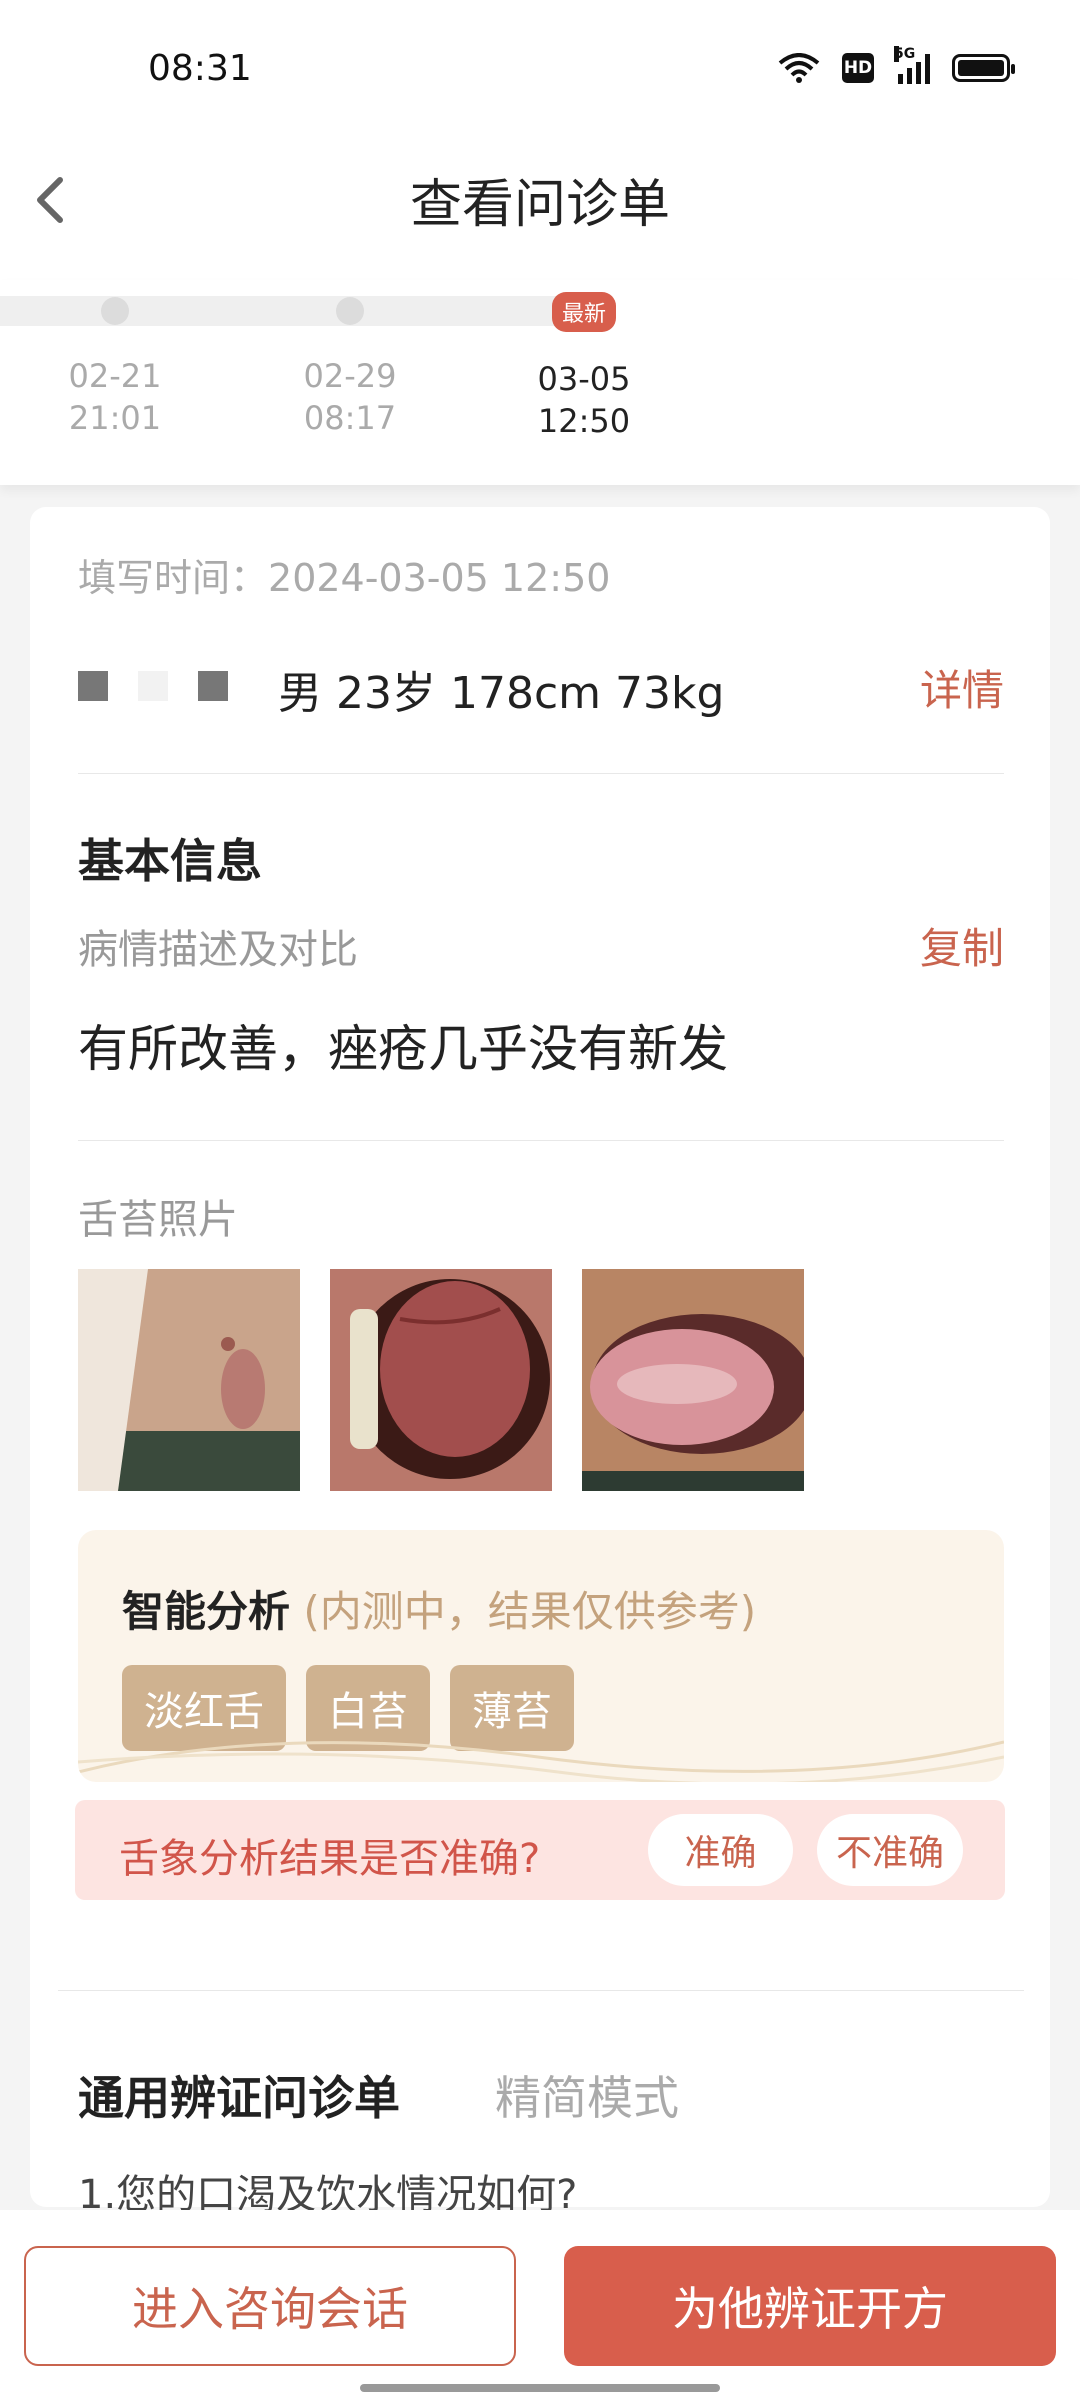 This screenshot has height=2400, width=1080. Describe the element at coordinates (541, 1656) in the screenshot. I see `smart-analysis-panel: 智能分析 (内测中，结果仅供参考) 淡红舌 白苔 薄苔` at that location.